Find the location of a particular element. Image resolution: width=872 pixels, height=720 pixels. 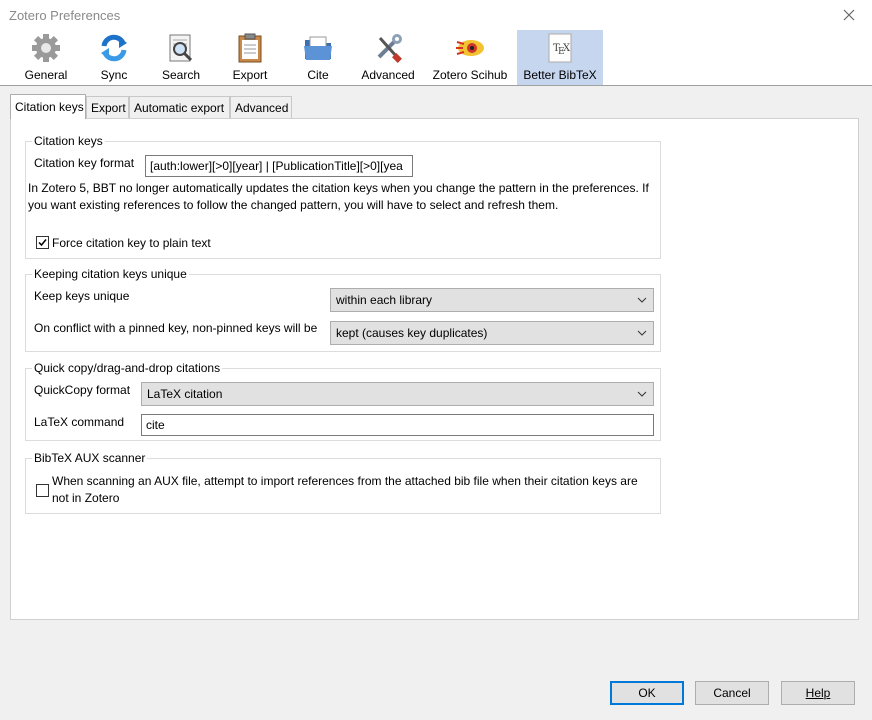

quickcopy-format-label: QuickCopy format is located at coordinates (82, 390).